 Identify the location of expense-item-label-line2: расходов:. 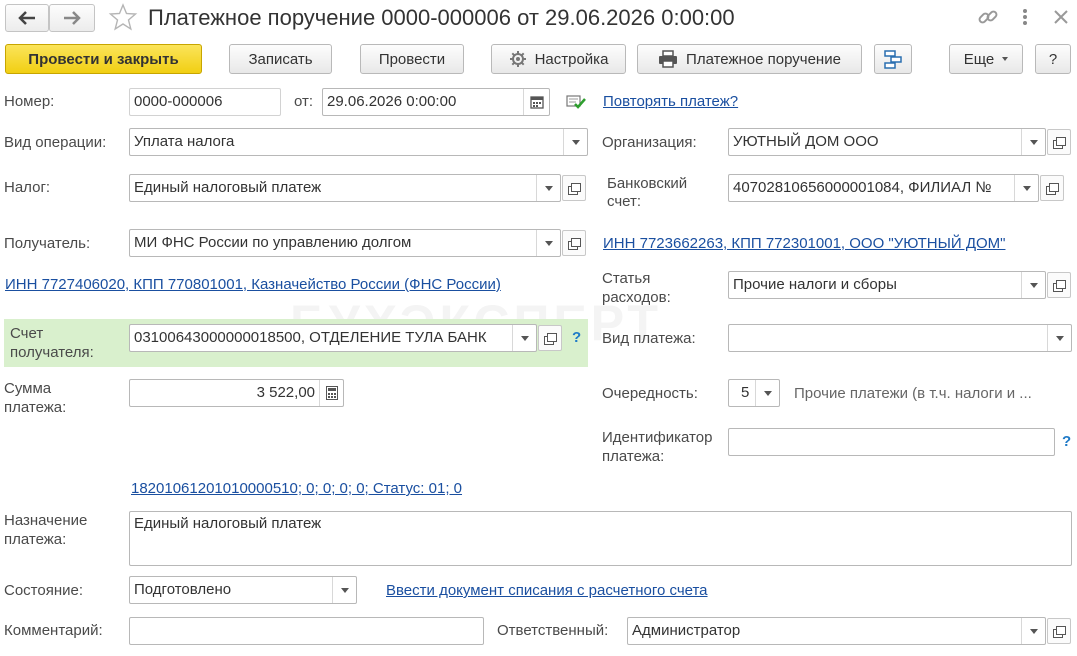
(636, 297).